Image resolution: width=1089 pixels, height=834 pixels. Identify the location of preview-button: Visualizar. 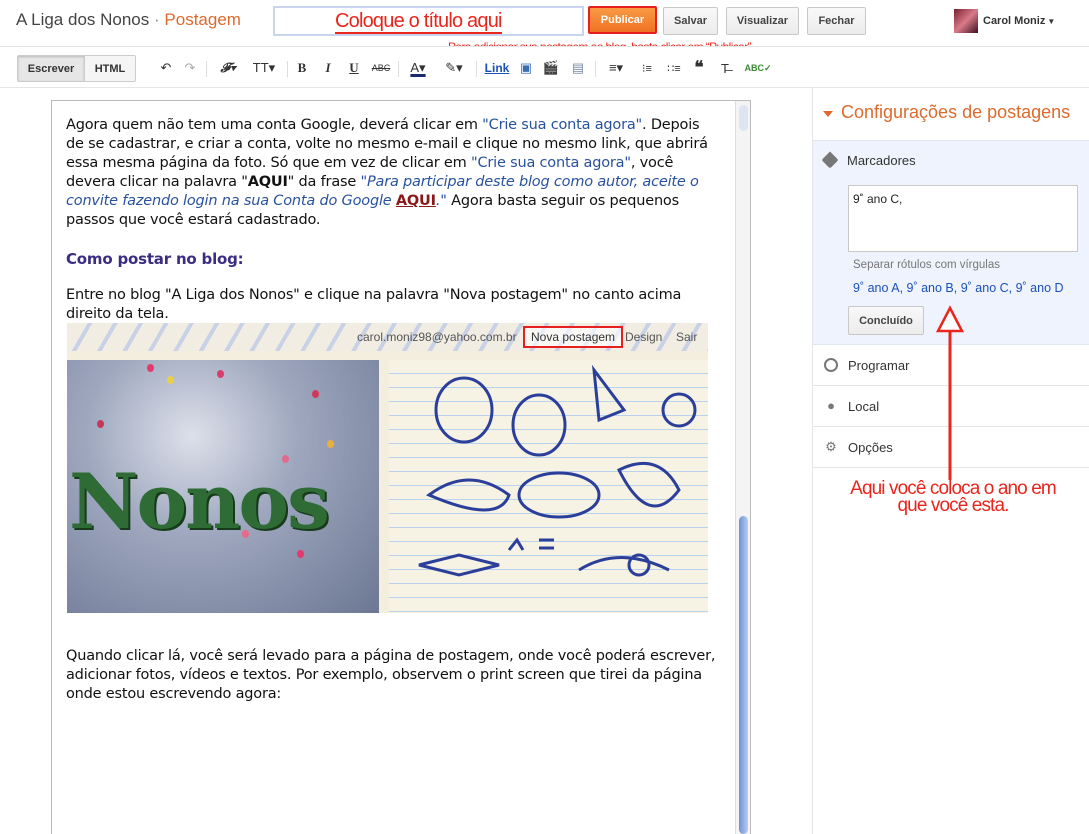
(762, 21).